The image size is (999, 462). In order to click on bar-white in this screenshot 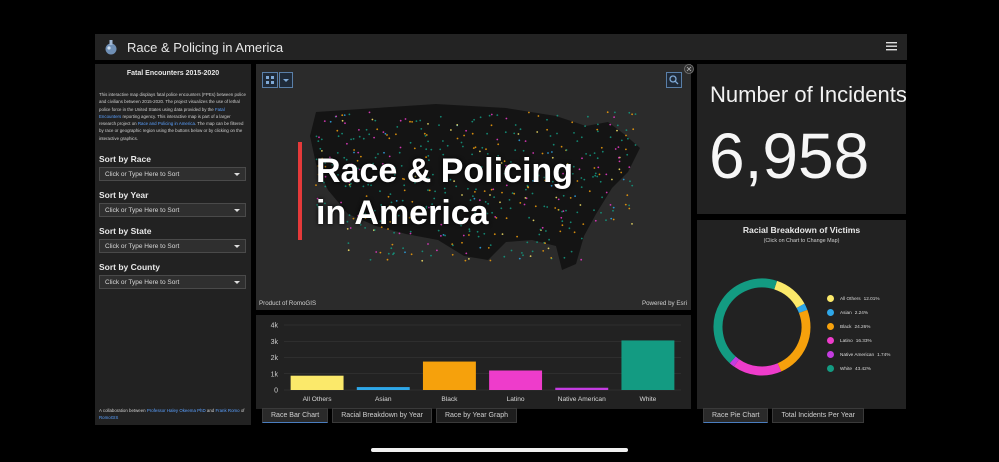, I will do `click(648, 365)`.